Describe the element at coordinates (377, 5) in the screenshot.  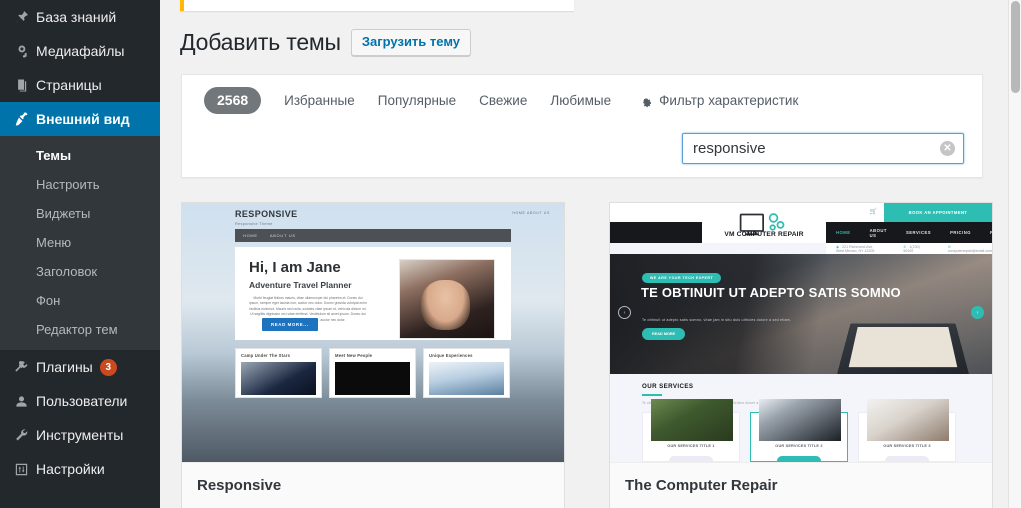
I see `admin-notice` at that location.